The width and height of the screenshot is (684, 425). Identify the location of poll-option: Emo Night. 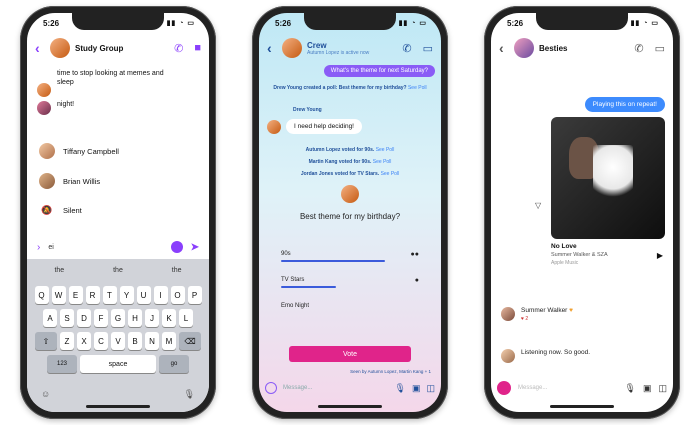
(350, 306).